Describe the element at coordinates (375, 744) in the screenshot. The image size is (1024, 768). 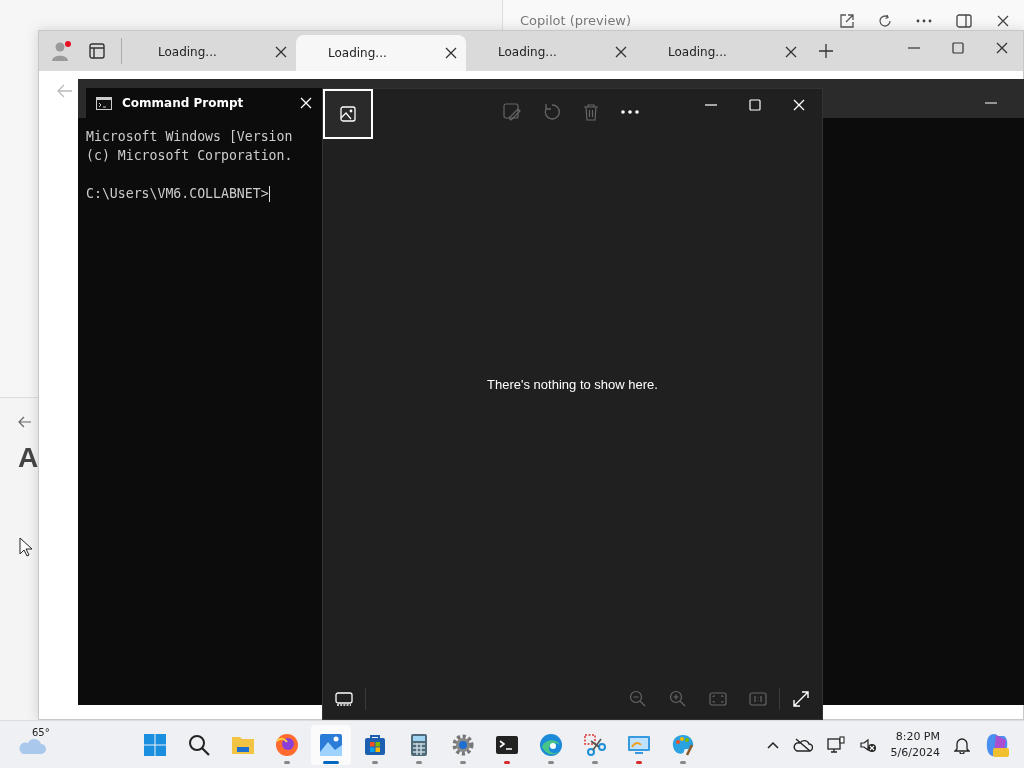
I see `shopping-bag-icon` at that location.